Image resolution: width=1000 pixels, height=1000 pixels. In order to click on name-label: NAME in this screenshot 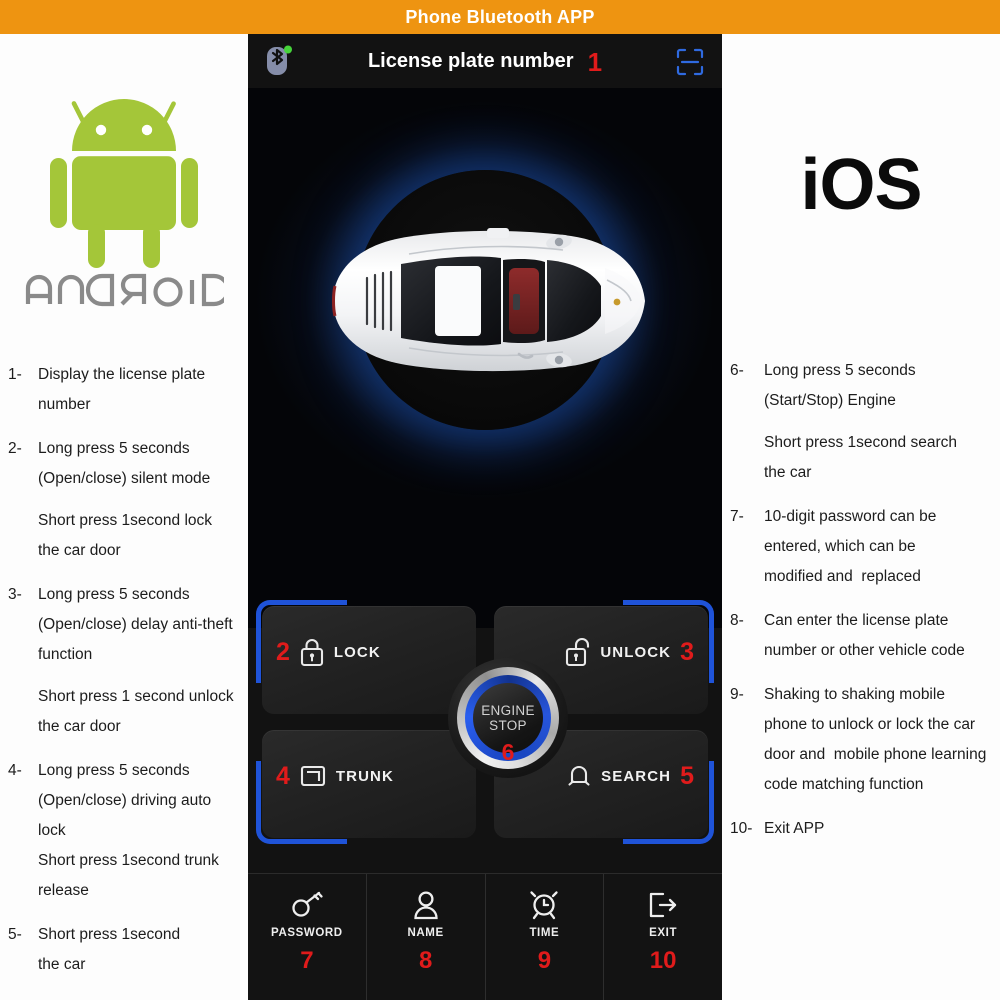, I will do `click(425, 933)`.